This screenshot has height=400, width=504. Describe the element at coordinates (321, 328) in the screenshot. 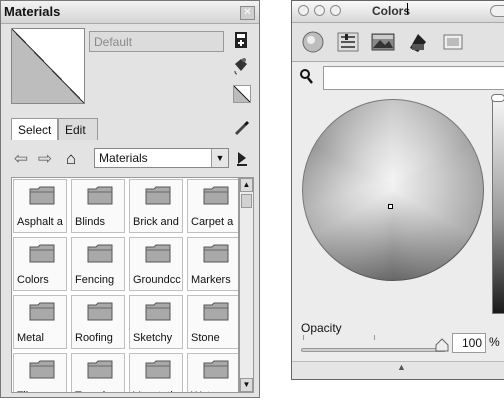

I see `opacity-label: Opacity` at that location.